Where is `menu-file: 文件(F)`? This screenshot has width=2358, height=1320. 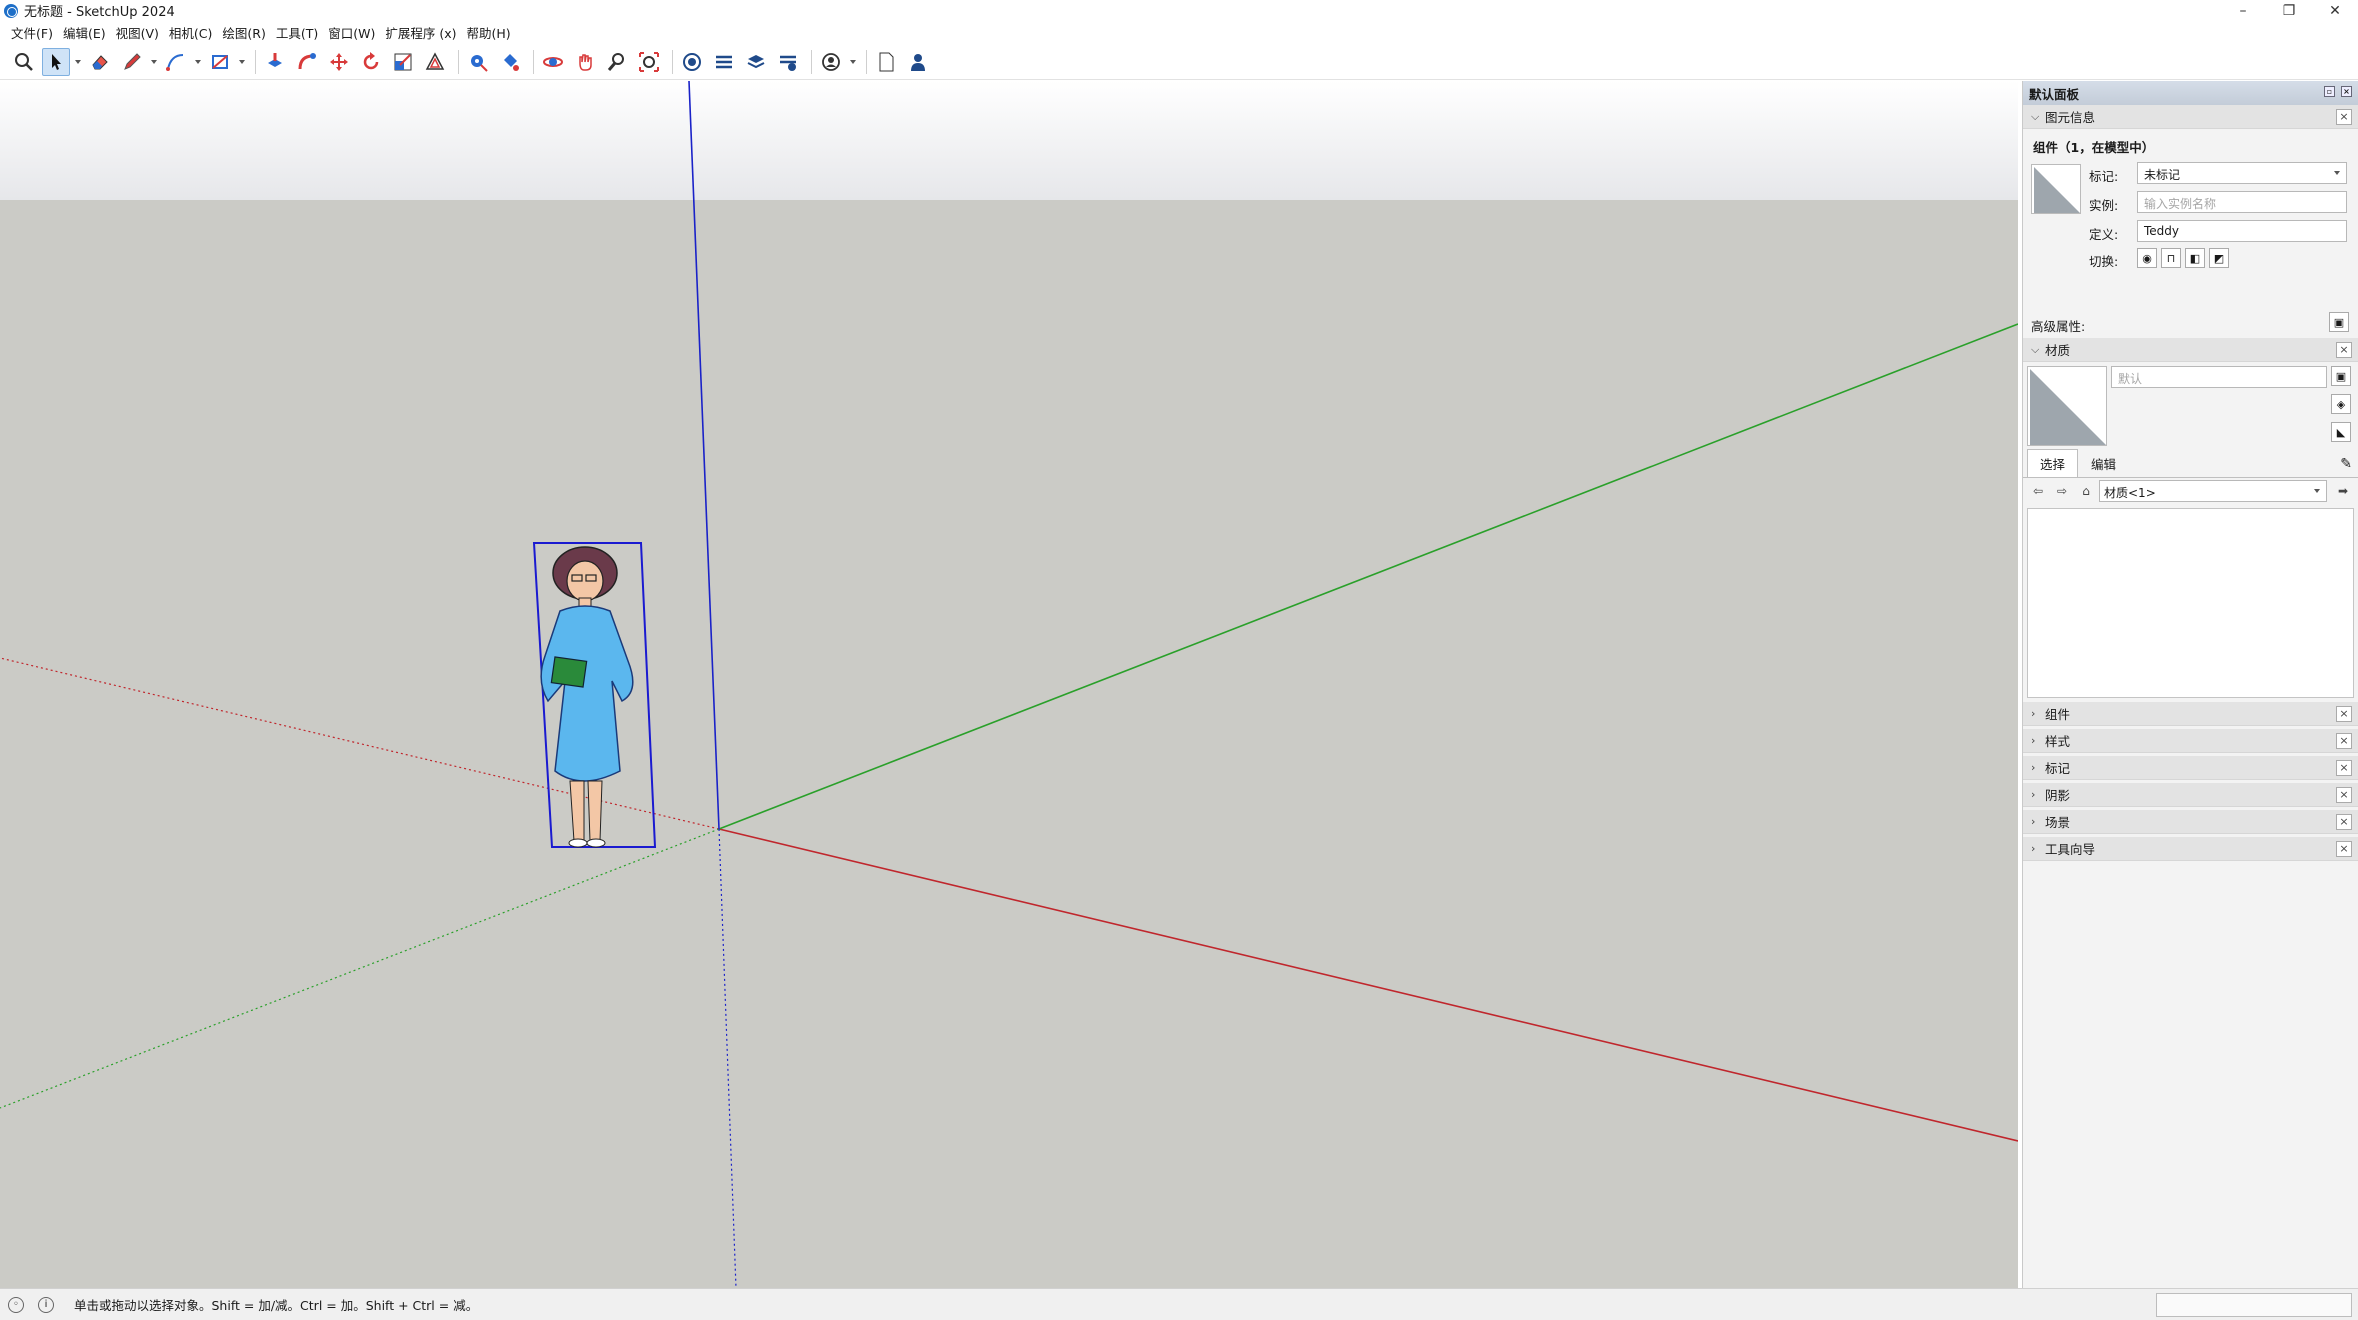 menu-file: 文件(F) is located at coordinates (32, 32).